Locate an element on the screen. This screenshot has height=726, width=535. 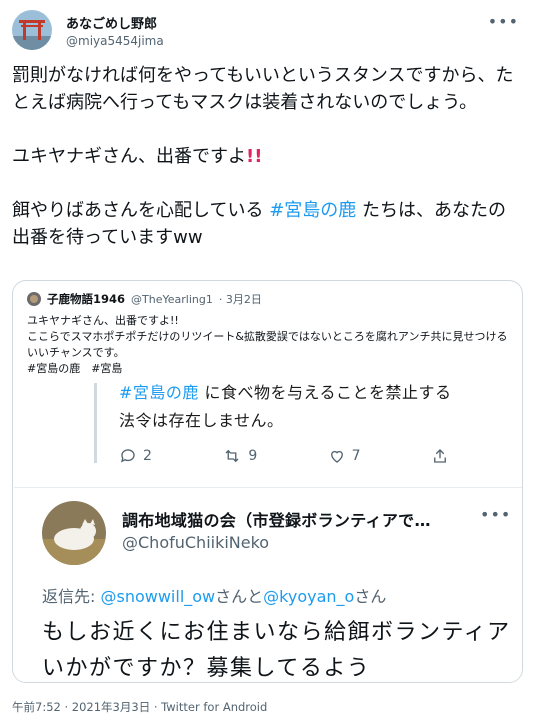
screenshot-action-bar: 2 9 7 is located at coordinates (284, 456).